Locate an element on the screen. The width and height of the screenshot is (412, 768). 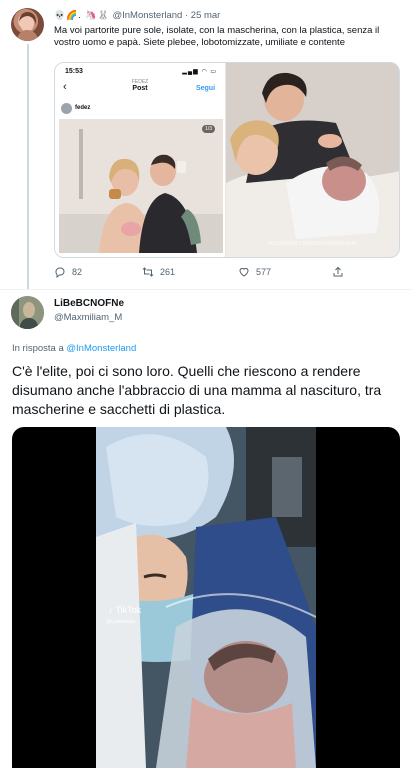
tweet-header: 💀🌈. 🦄🐰 @InMonsterland · 25 mar is located at coordinates (137, 15).